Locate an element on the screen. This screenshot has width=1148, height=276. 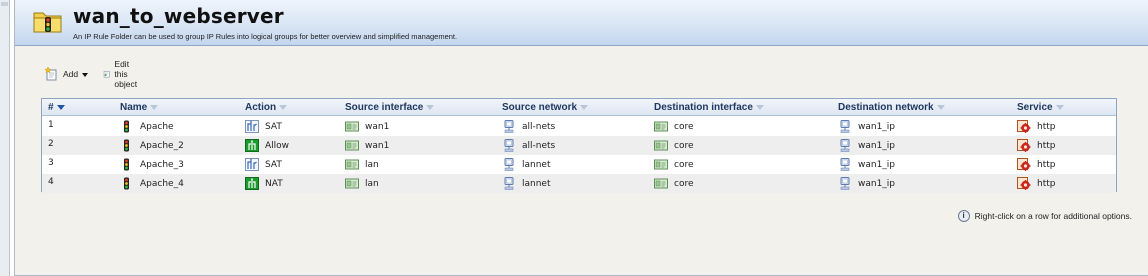
cell-num: 4 is located at coordinates (51, 182).